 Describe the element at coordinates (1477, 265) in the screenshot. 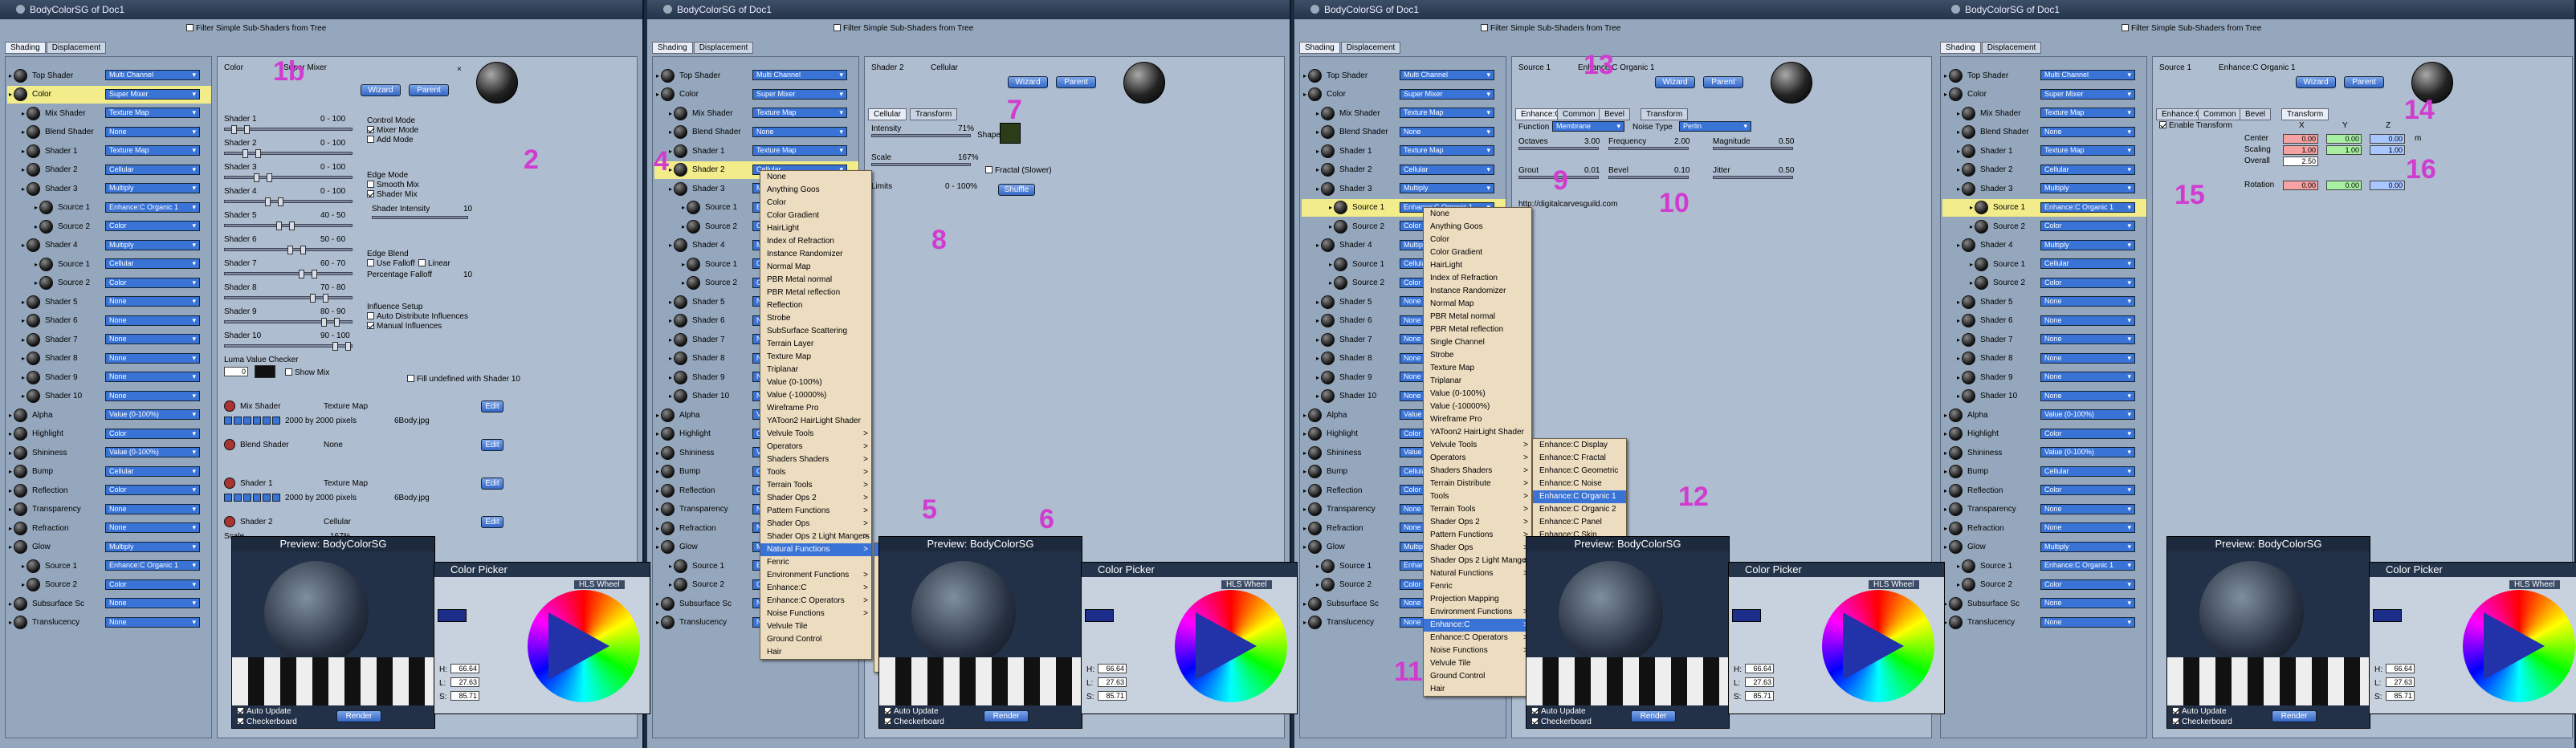

I see `menu-item: HairLight` at that location.